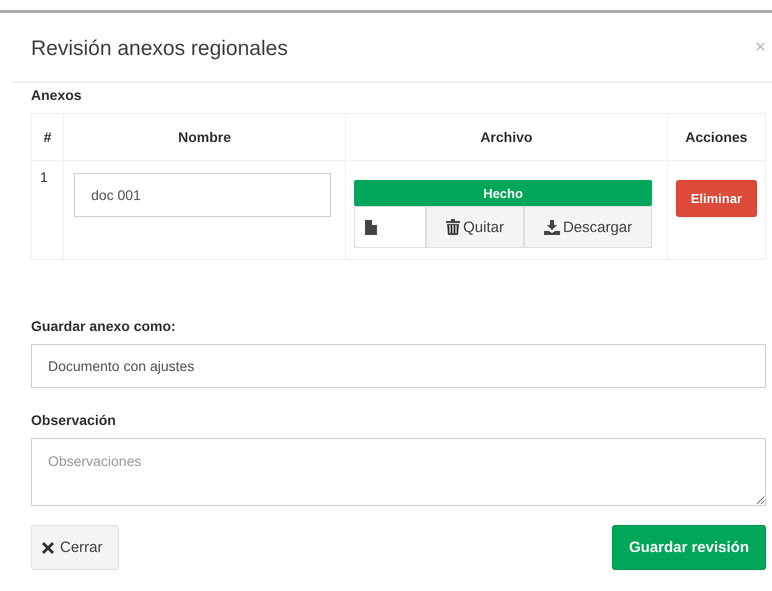 The image size is (772, 591). I want to click on download-icon, so click(552, 227).